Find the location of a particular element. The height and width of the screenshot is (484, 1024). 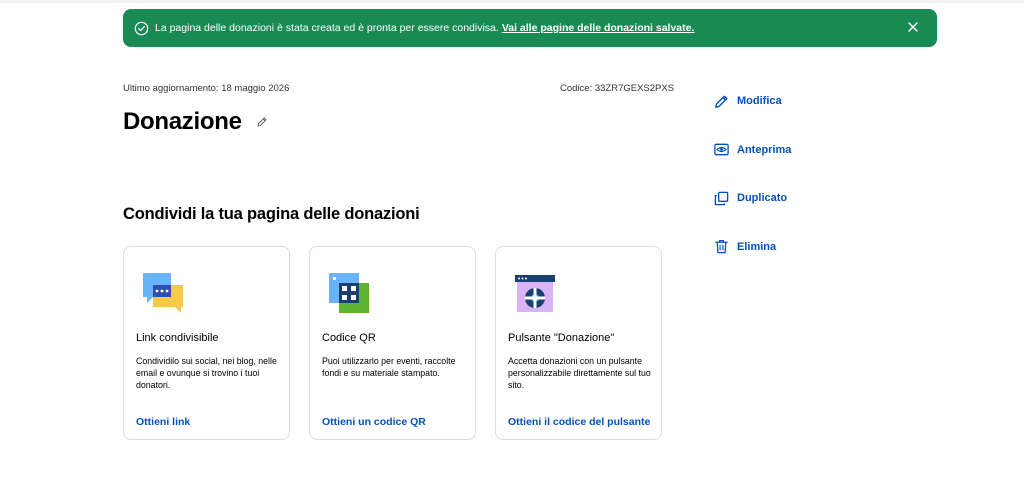

share-card-title: Link condivisibile is located at coordinates (177, 338).